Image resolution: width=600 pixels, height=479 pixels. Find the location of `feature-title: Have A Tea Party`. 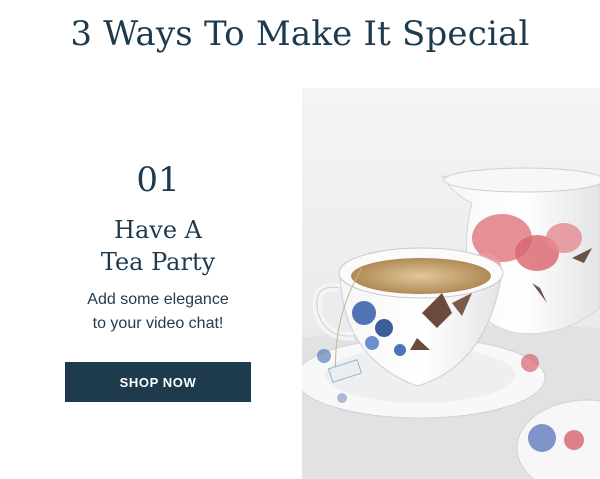

feature-title: Have A Tea Party is located at coordinates (158, 246).